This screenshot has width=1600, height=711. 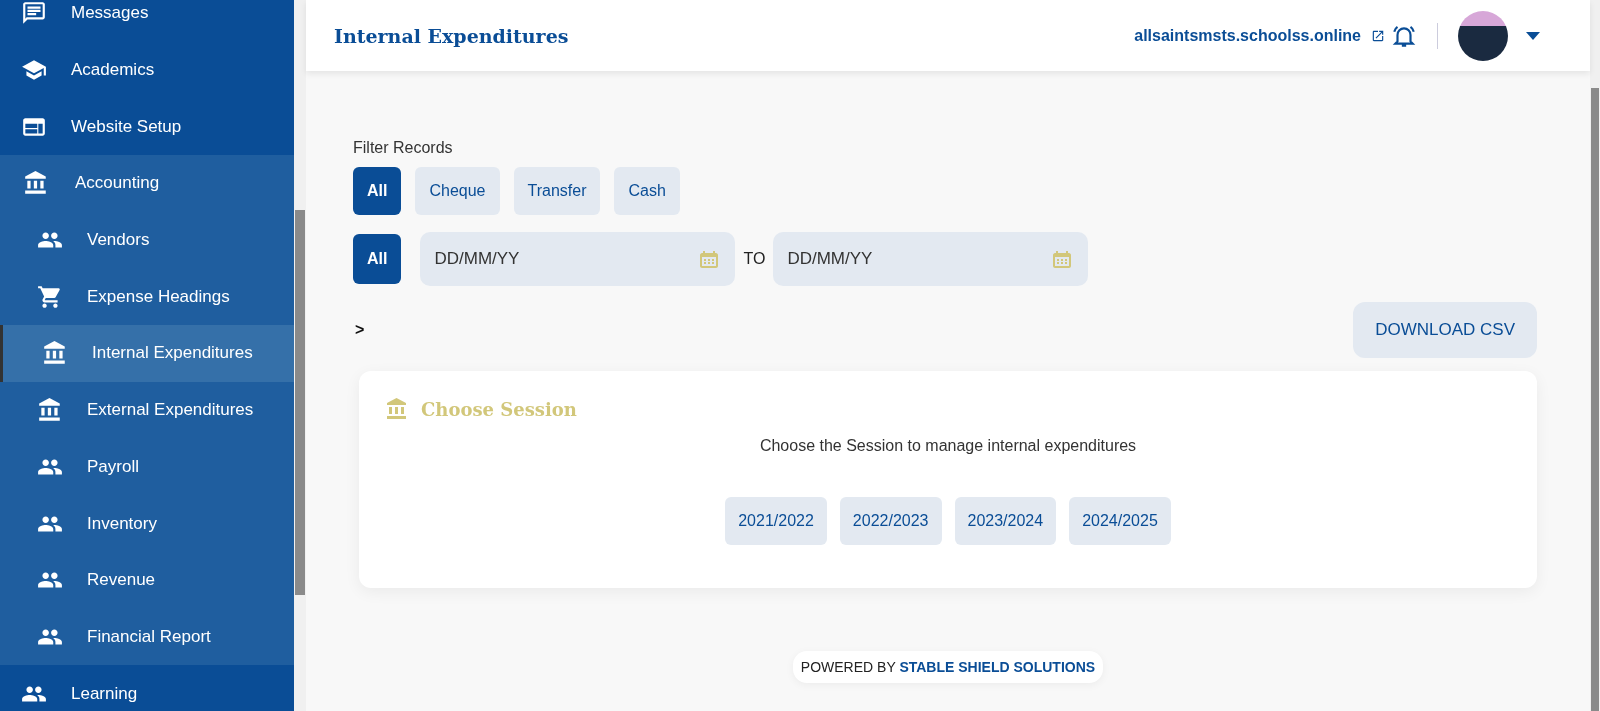 I want to click on from-date-field: DD/MM/YY, so click(x=578, y=259).